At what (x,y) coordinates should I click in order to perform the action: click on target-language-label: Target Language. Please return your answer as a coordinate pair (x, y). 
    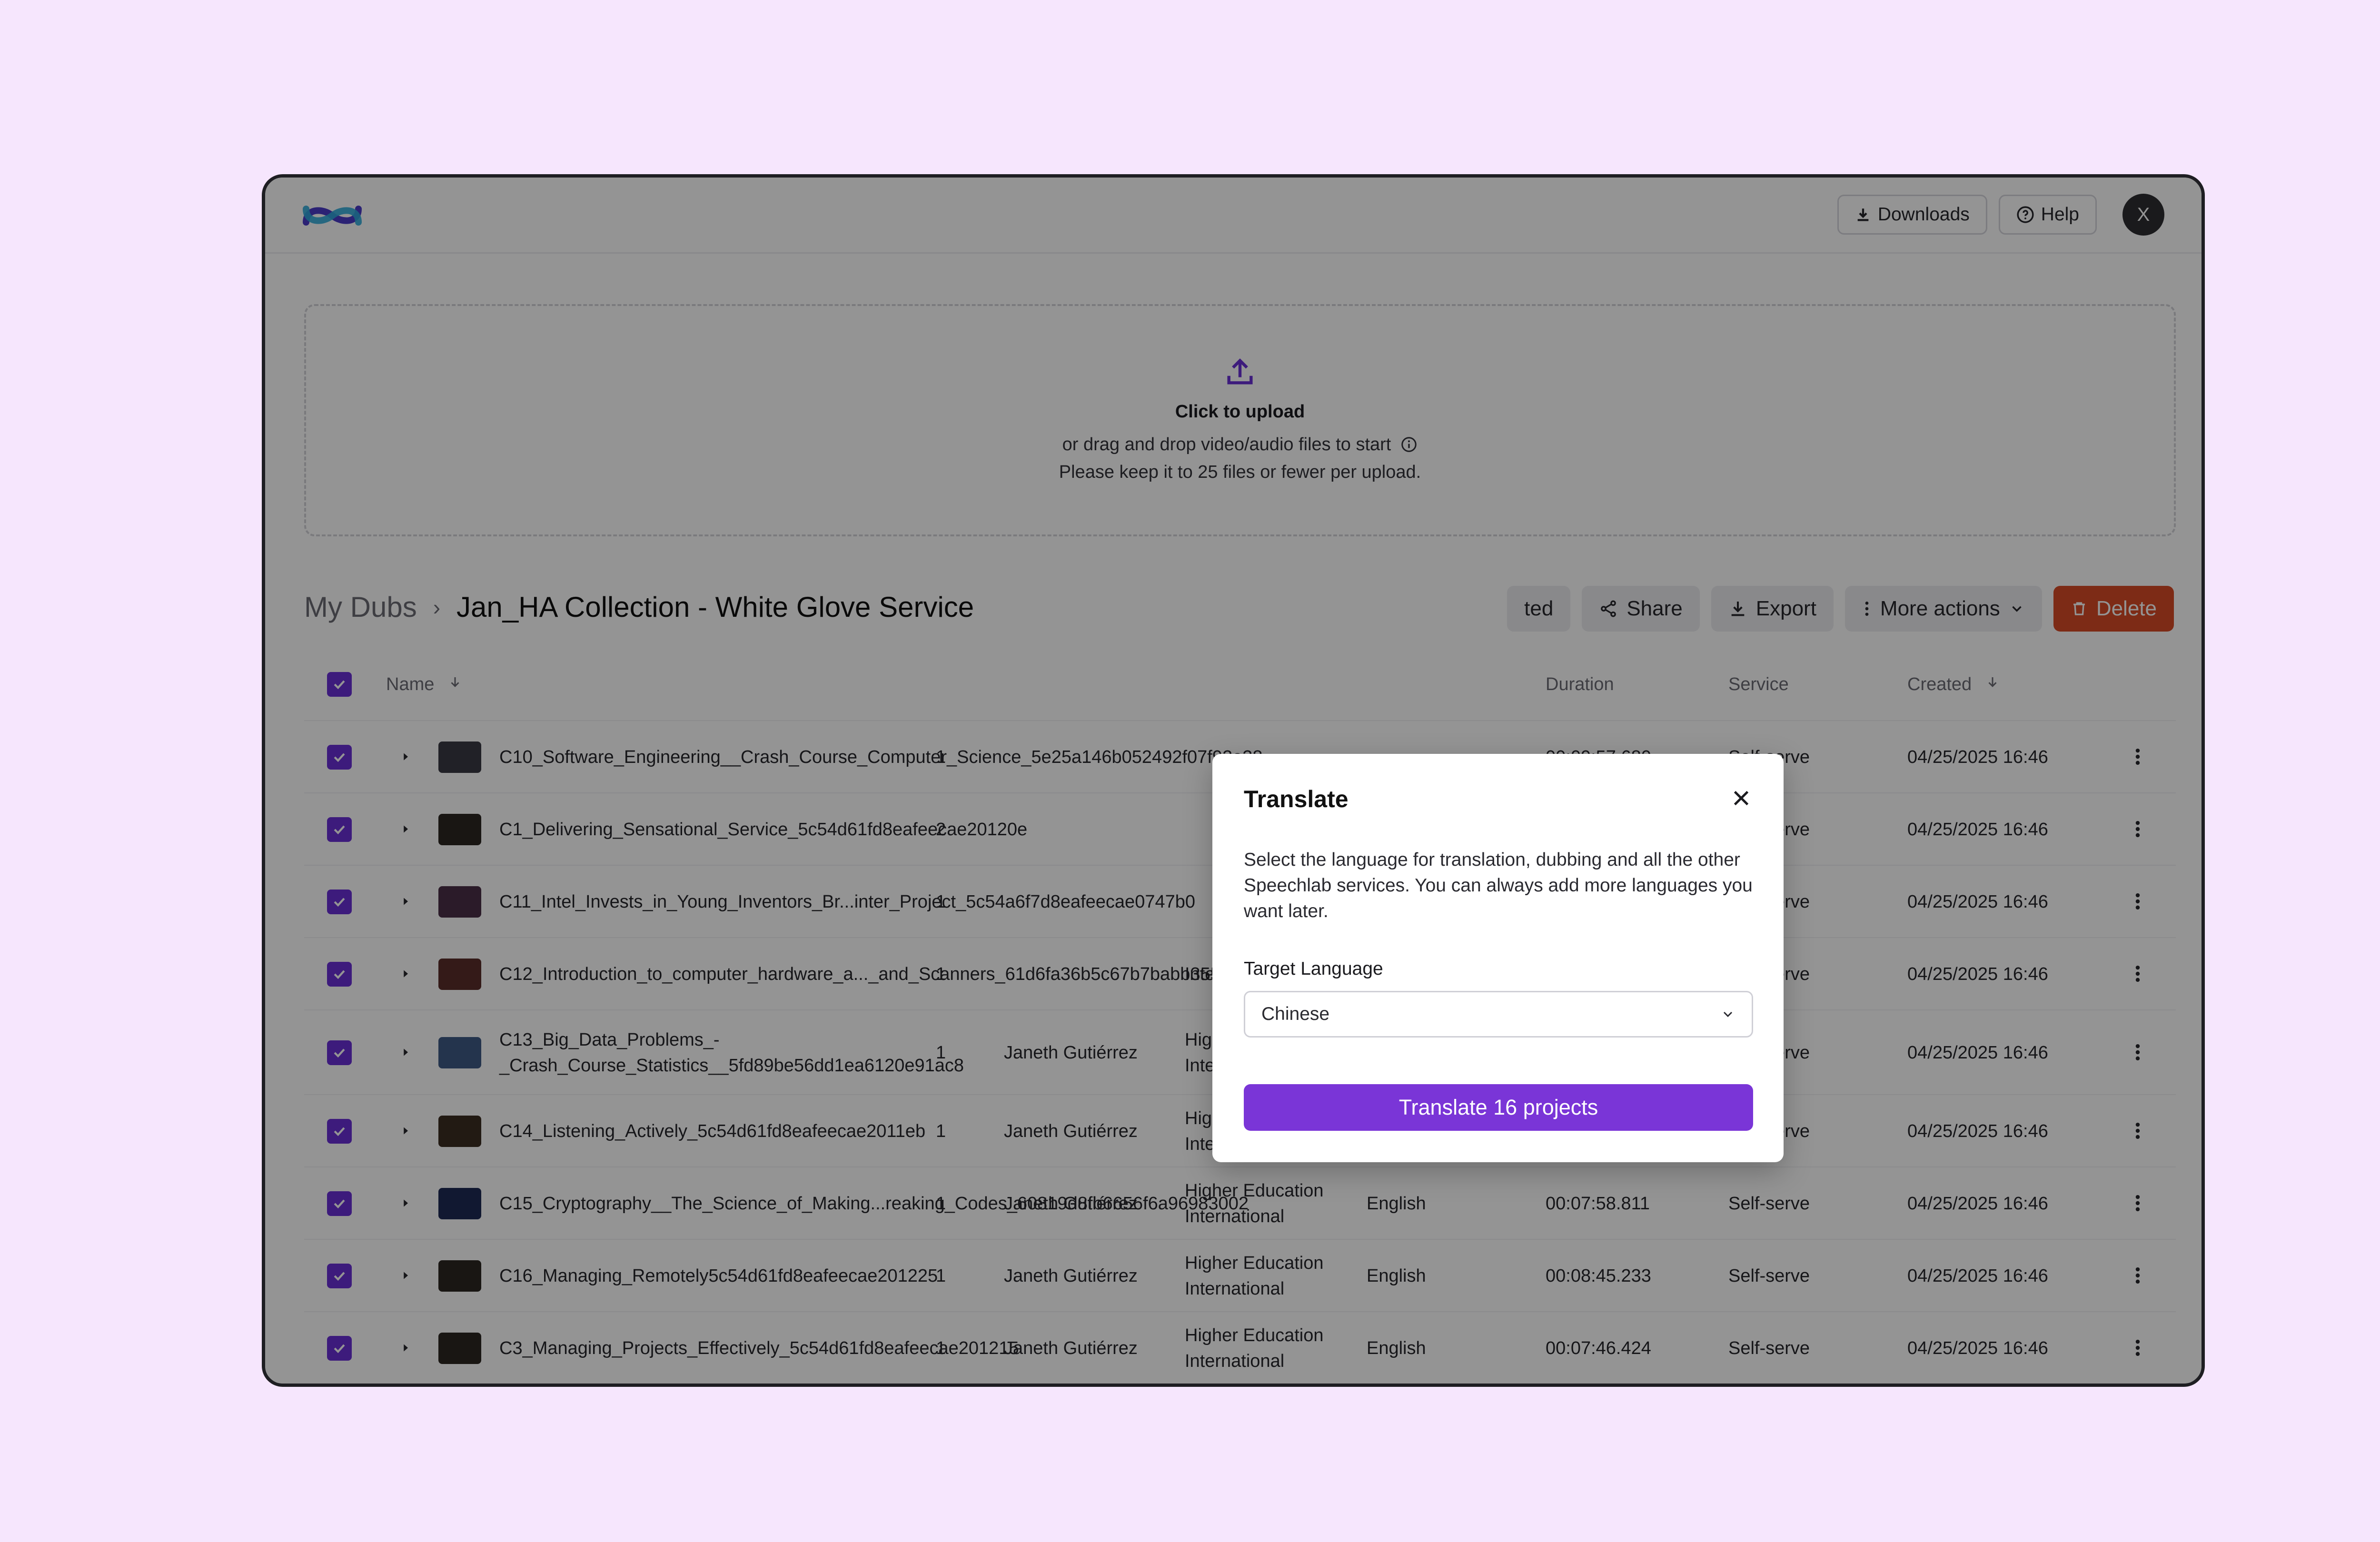
    Looking at the image, I should click on (1313, 969).